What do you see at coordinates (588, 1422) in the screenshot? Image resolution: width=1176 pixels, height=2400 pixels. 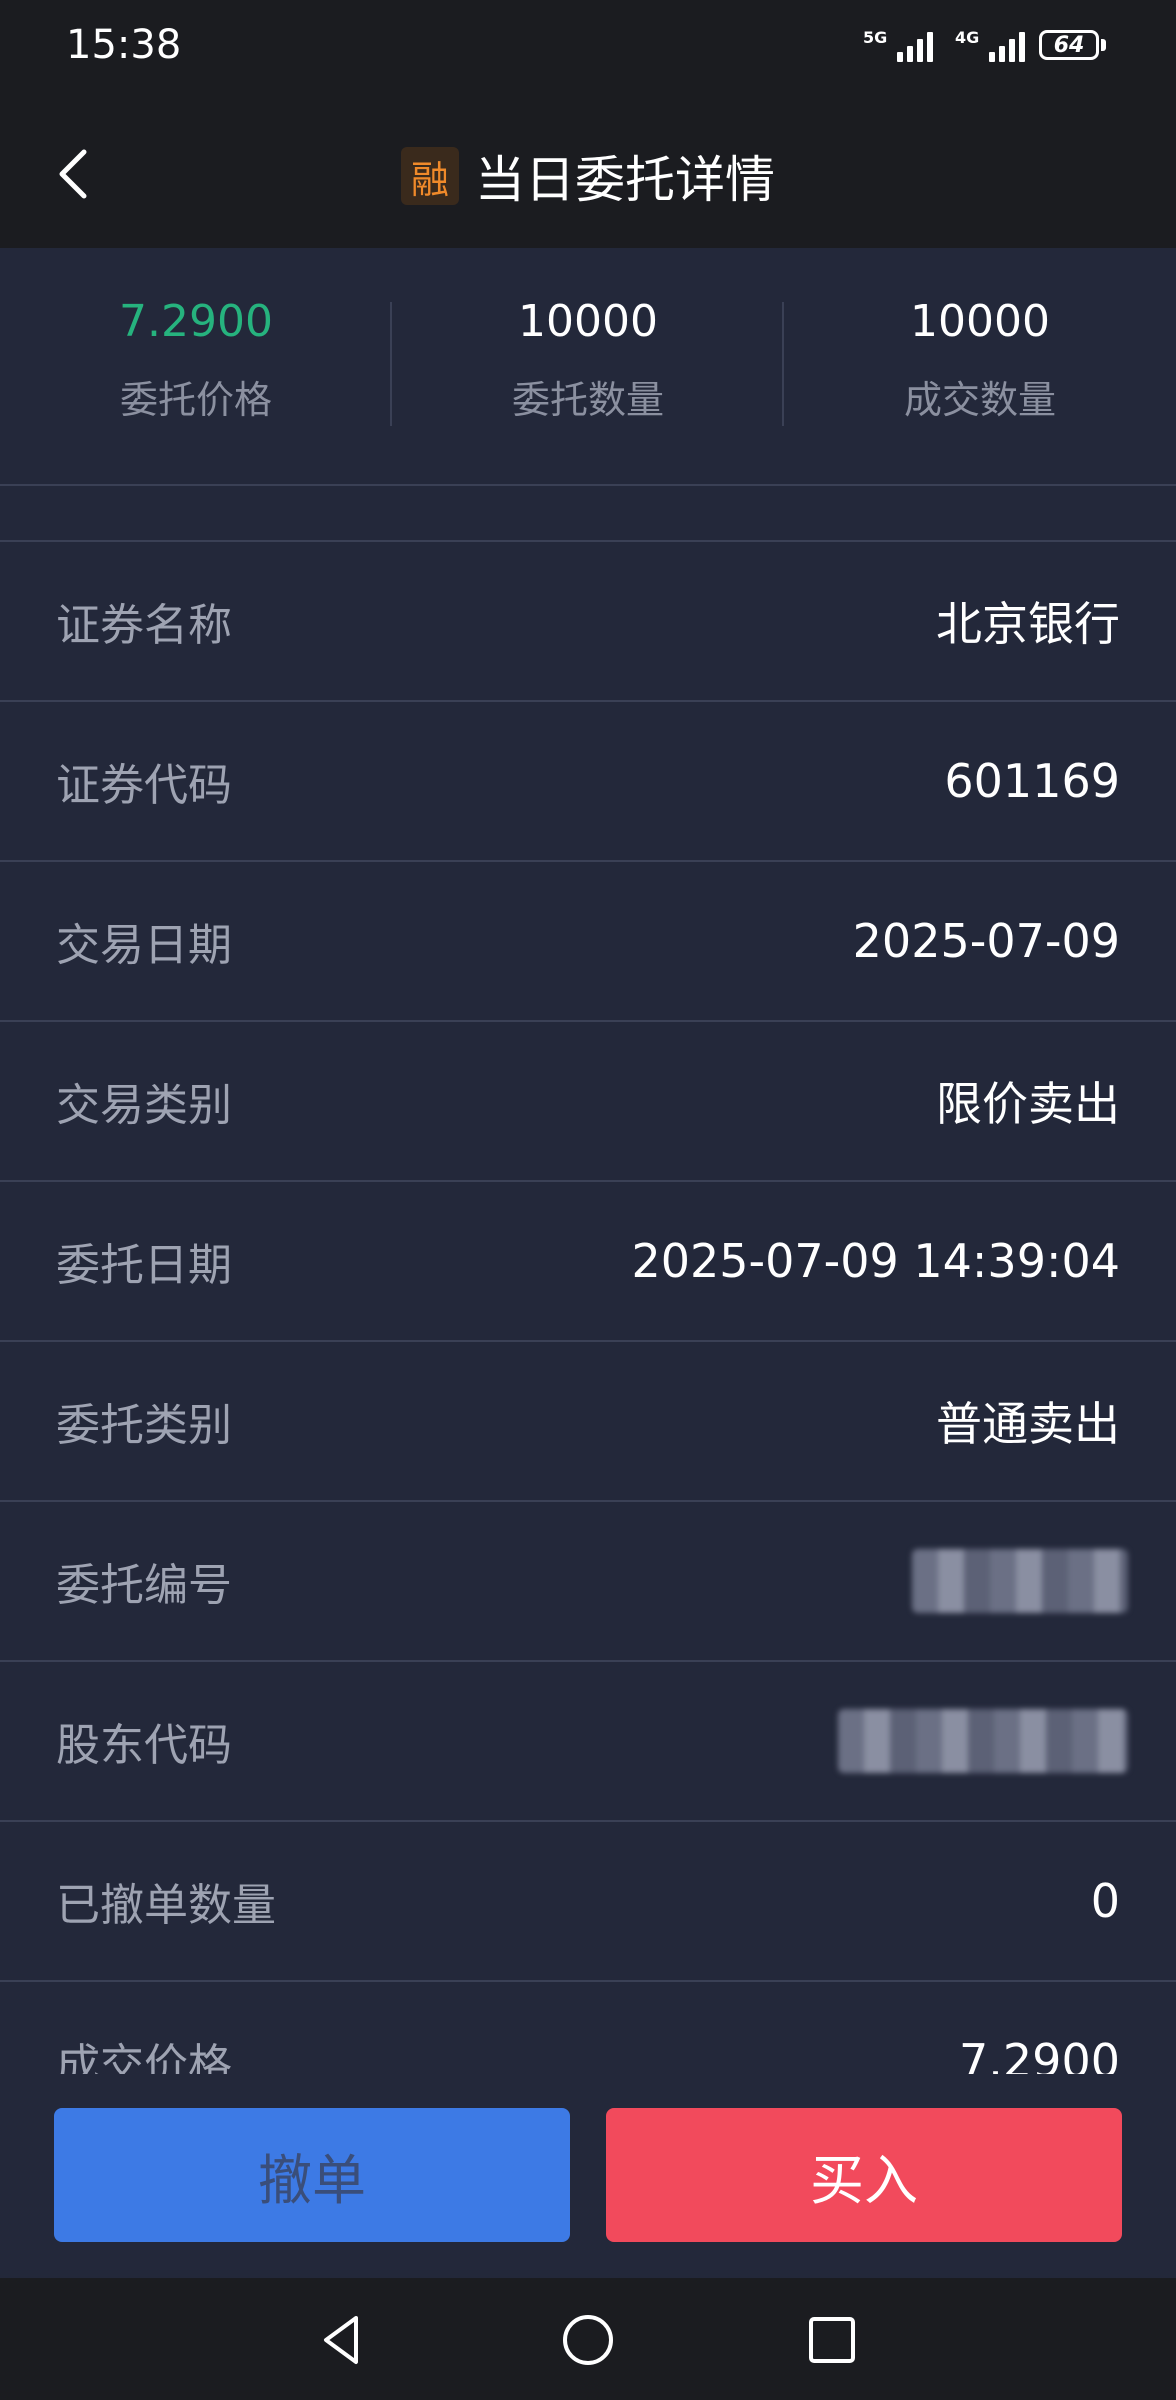 I see `detail-row-order-type: 委托类别 普通卖出` at bounding box center [588, 1422].